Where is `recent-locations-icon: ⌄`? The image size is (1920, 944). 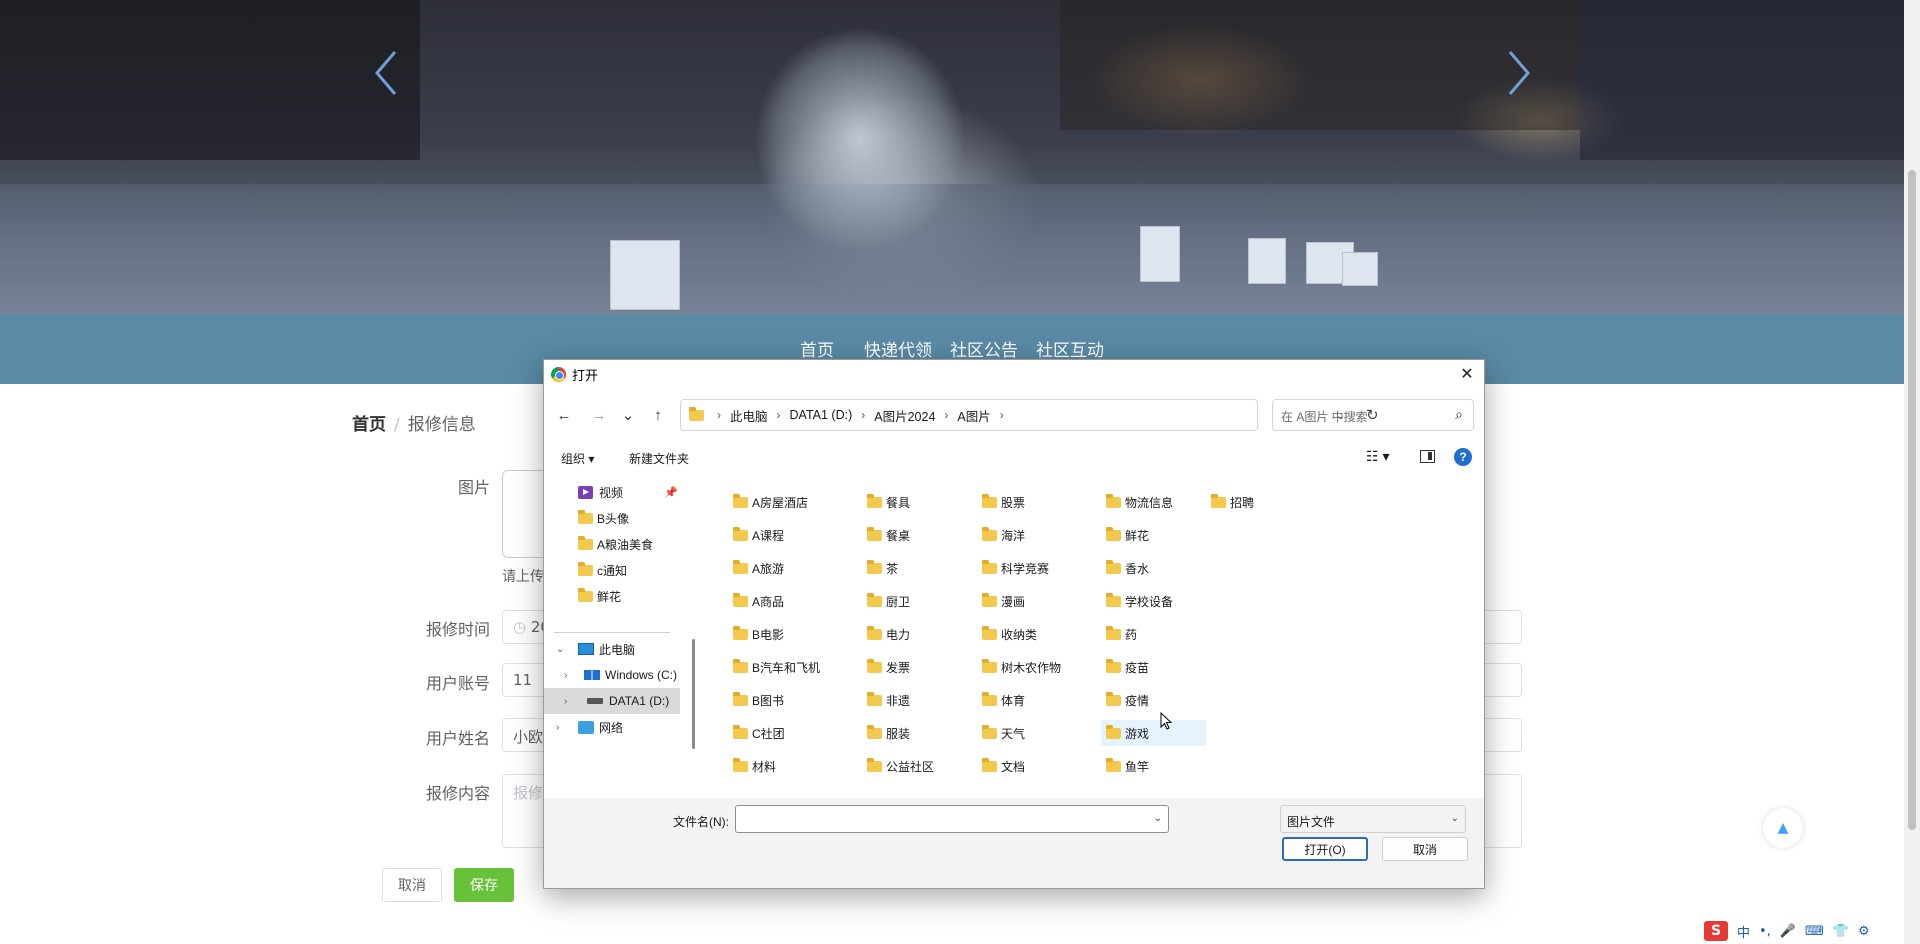 recent-locations-icon: ⌄ is located at coordinates (628, 415).